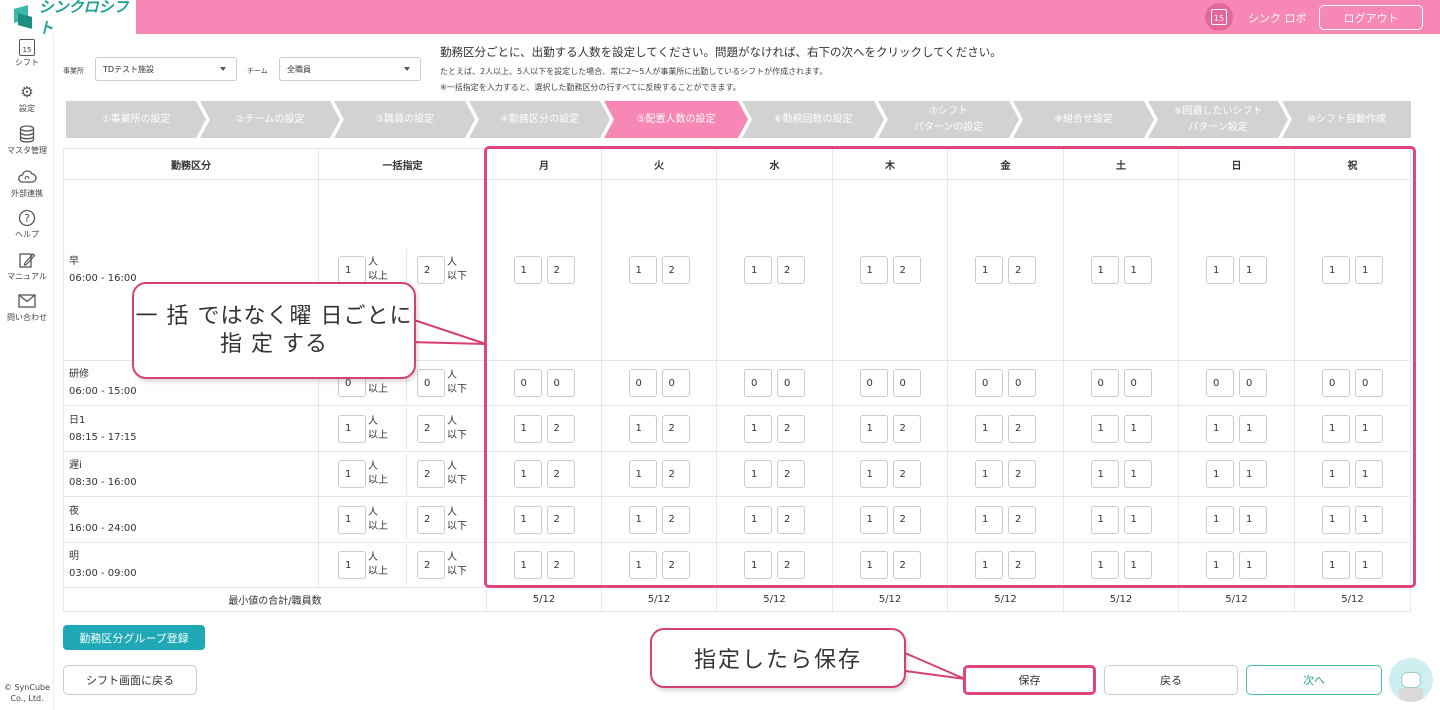 Image resolution: width=1440 pixels, height=710 pixels. What do you see at coordinates (431, 383) in the screenshot?
I see `bulk-max-input: 0` at bounding box center [431, 383].